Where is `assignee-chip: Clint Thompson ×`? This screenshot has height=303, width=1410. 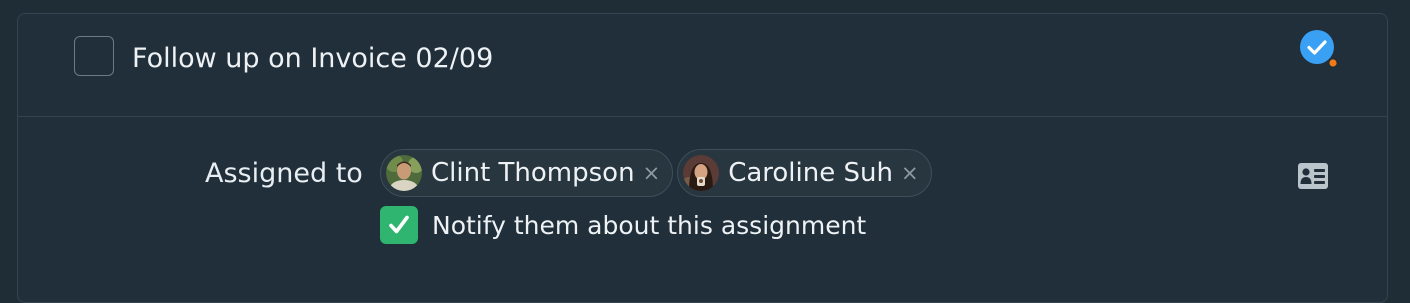 assignee-chip: Clint Thompson × is located at coordinates (527, 173).